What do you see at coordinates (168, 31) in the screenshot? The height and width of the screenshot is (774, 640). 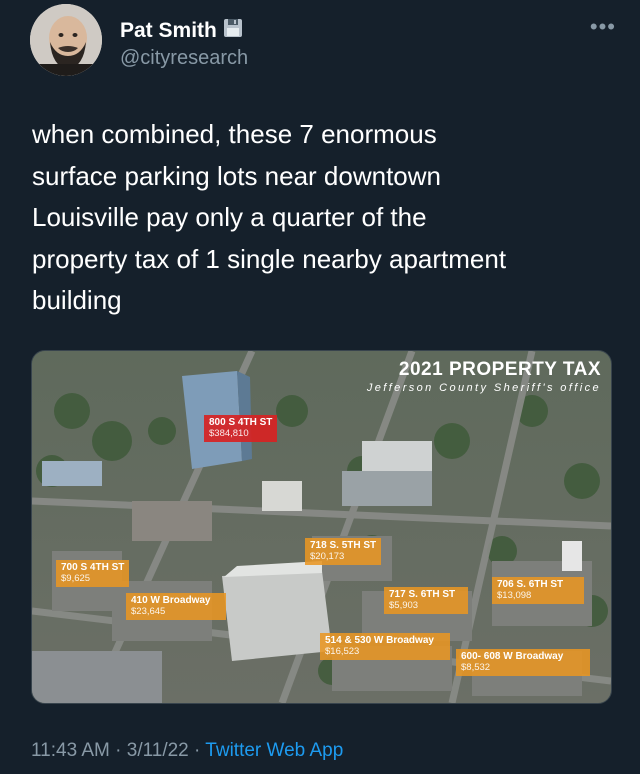 I see `author-name: Pat Smith` at bounding box center [168, 31].